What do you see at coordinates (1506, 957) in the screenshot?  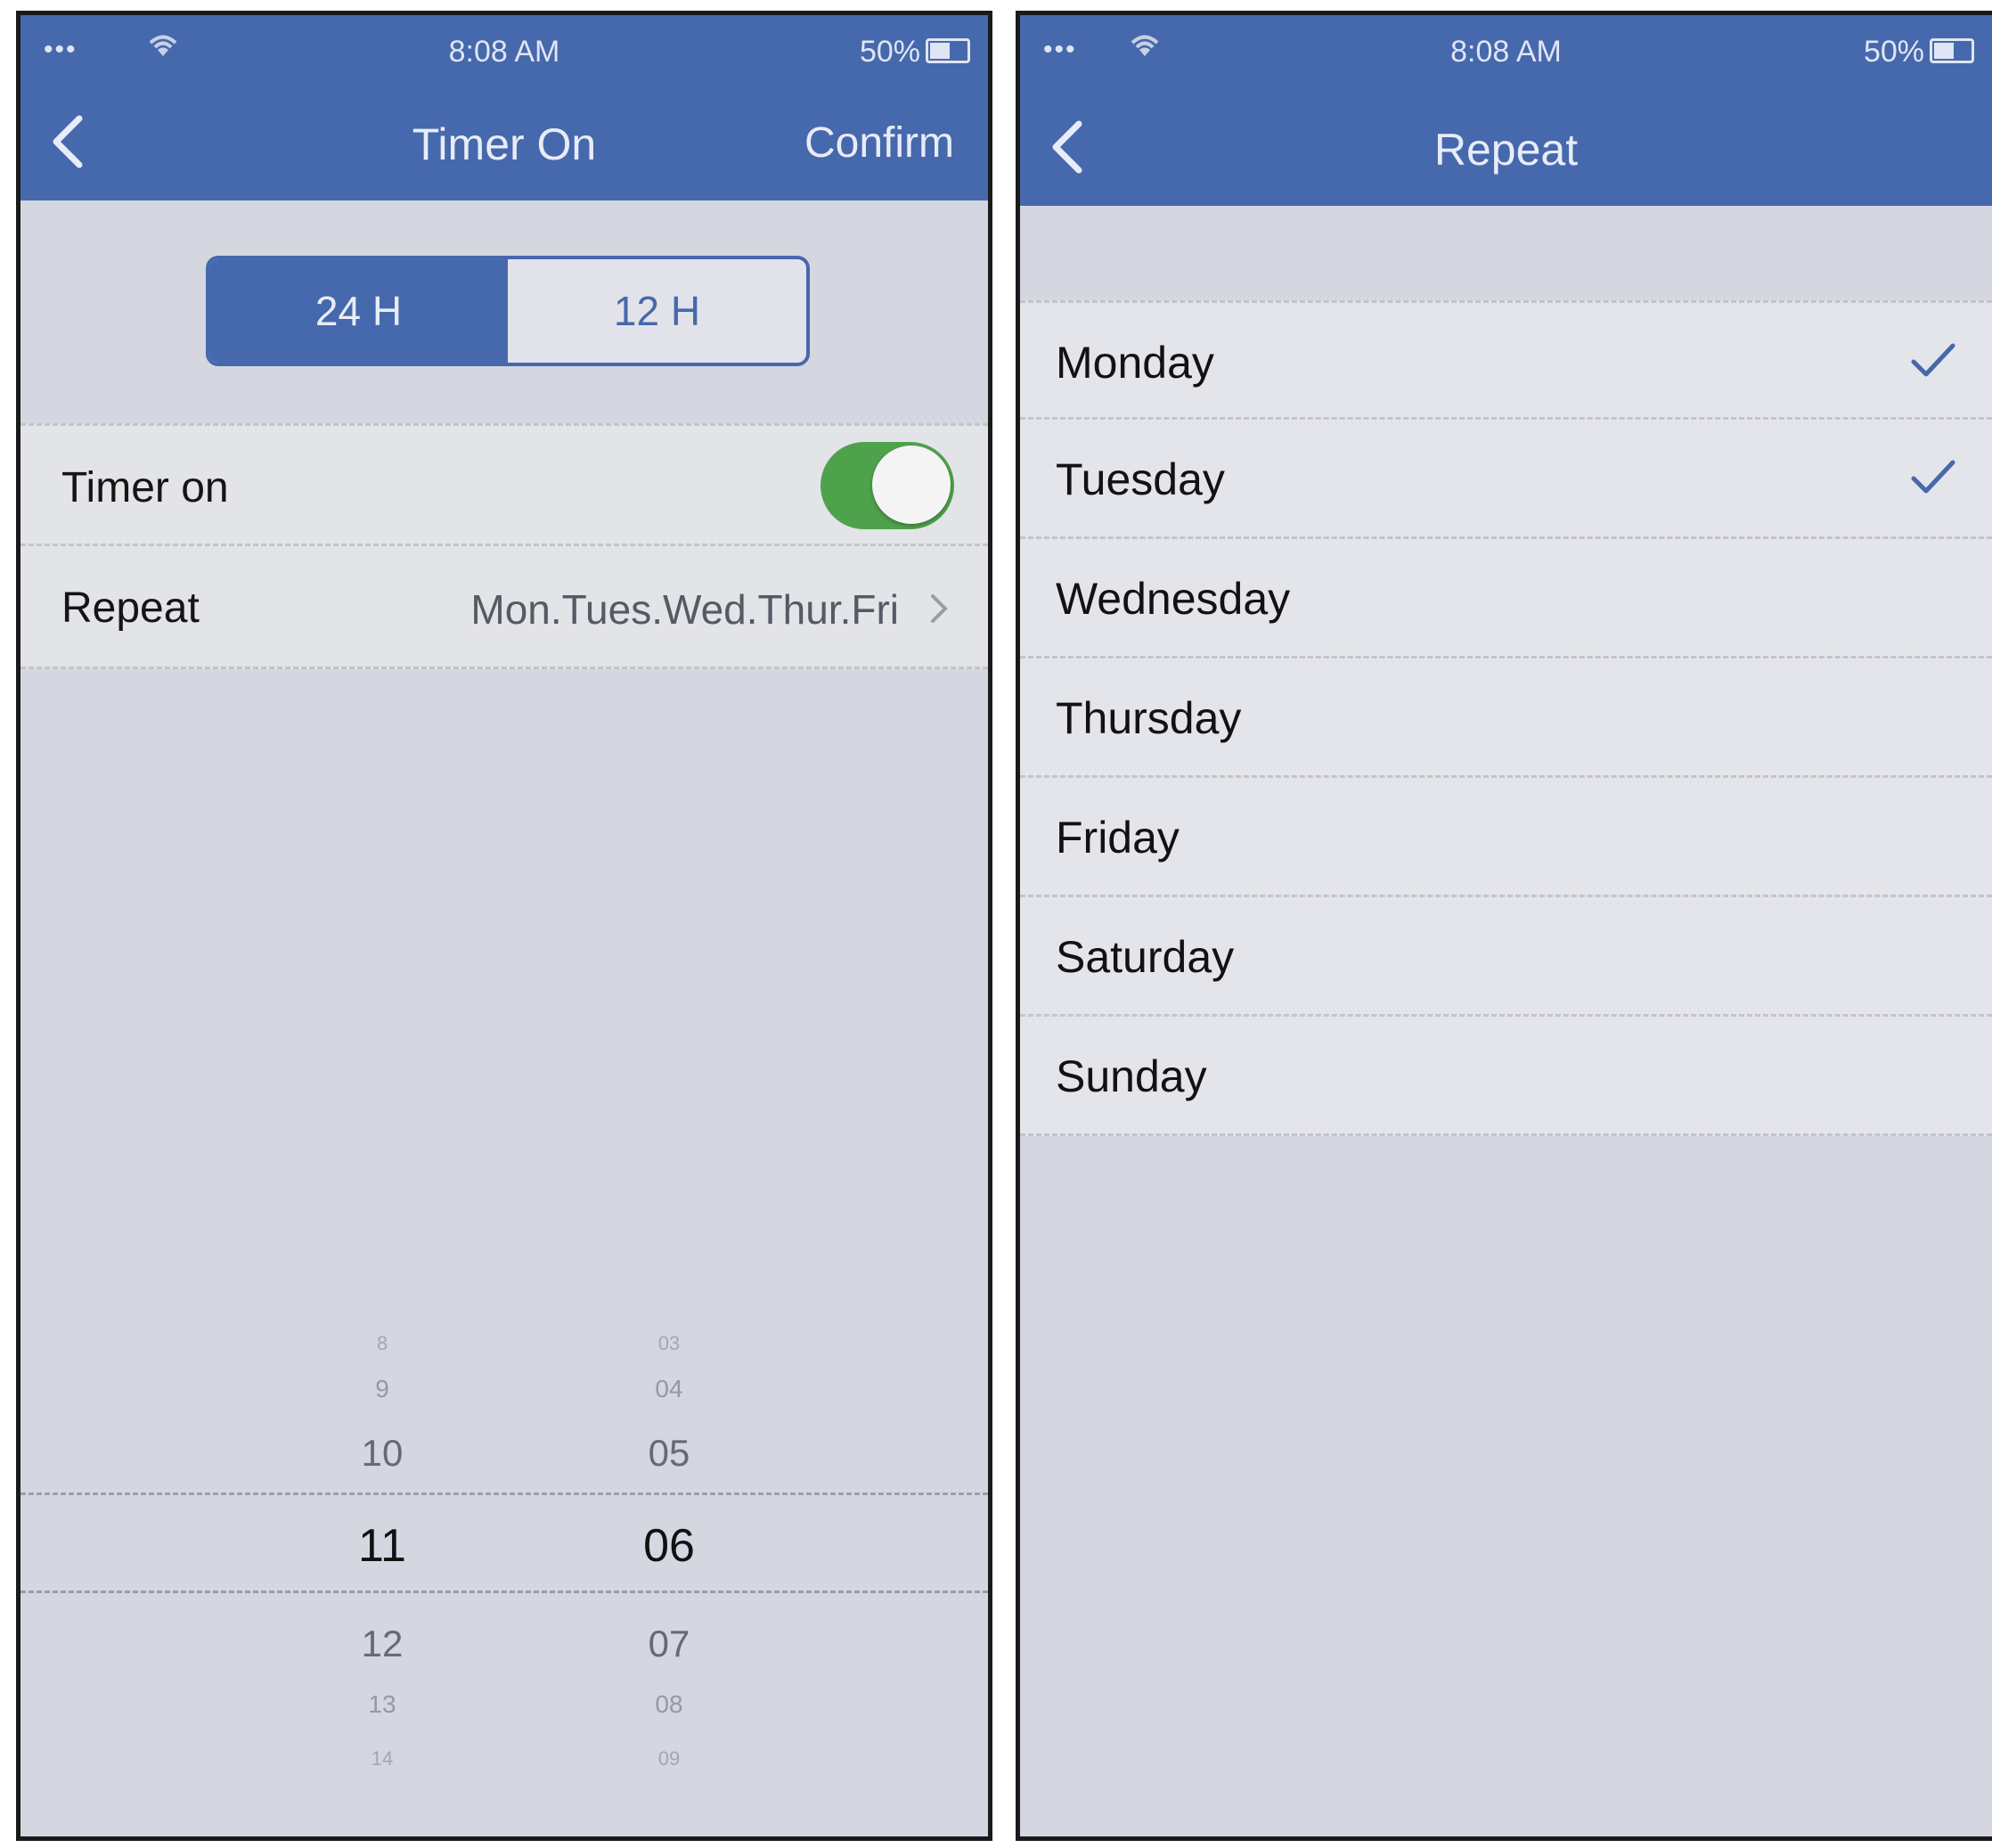 I see `day-row-saturday: Saturday` at bounding box center [1506, 957].